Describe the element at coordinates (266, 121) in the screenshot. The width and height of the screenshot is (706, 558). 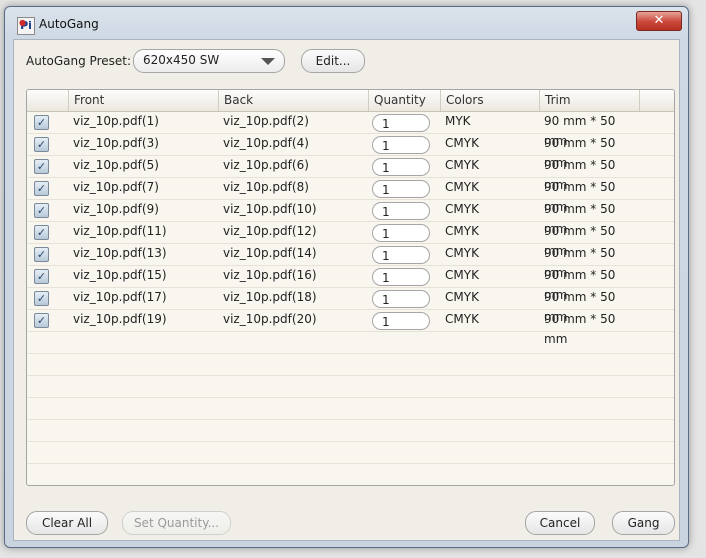
I see `back-cell: viz_10p.pdf(2)` at that location.